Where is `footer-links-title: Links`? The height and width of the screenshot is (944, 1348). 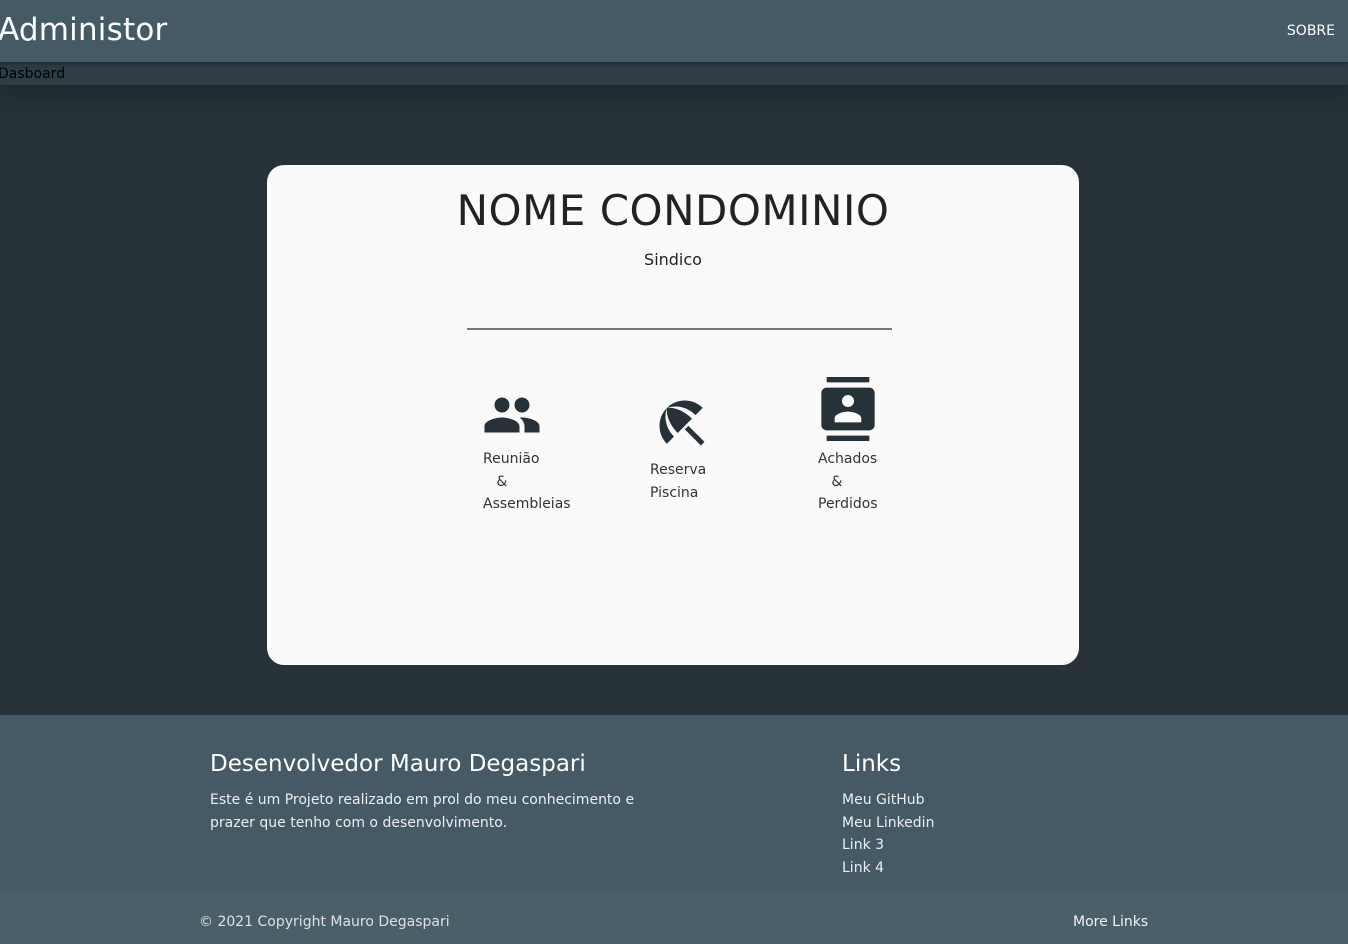
footer-links-title: Links is located at coordinates (872, 764).